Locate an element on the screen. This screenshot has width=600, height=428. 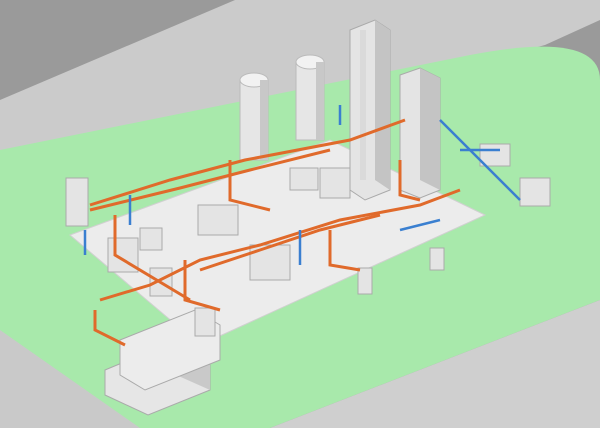
column-tall is located at coordinates (370, 110).